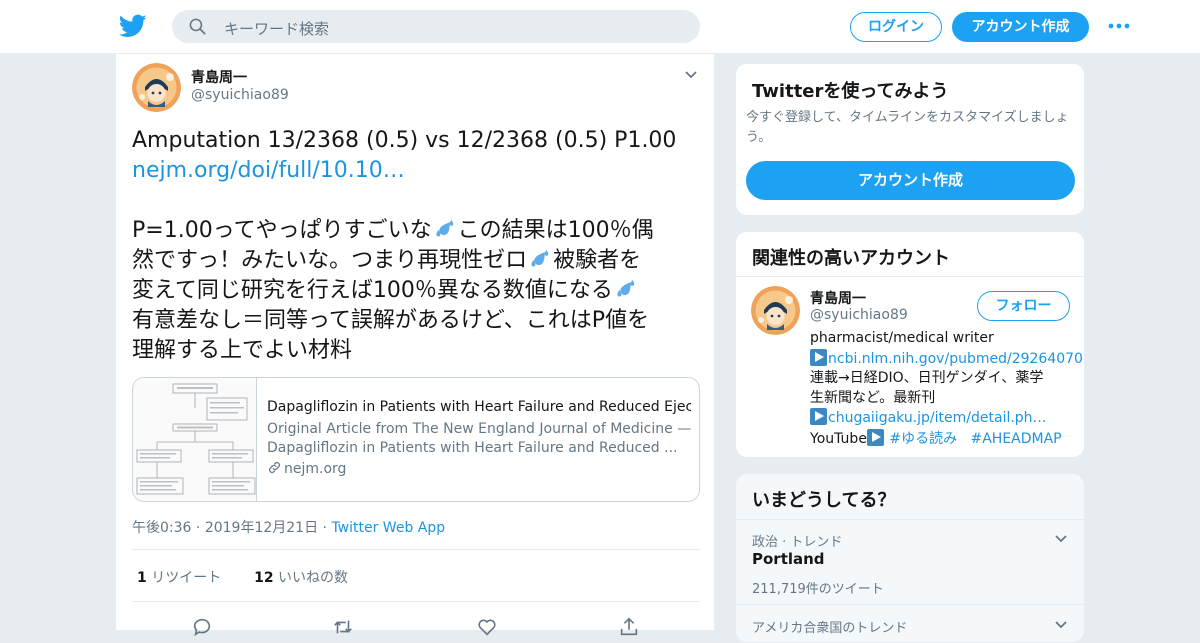 This screenshot has height=643, width=1200. Describe the element at coordinates (859, 315) in the screenshot. I see `related-account-handle: @syuichiao89` at that location.